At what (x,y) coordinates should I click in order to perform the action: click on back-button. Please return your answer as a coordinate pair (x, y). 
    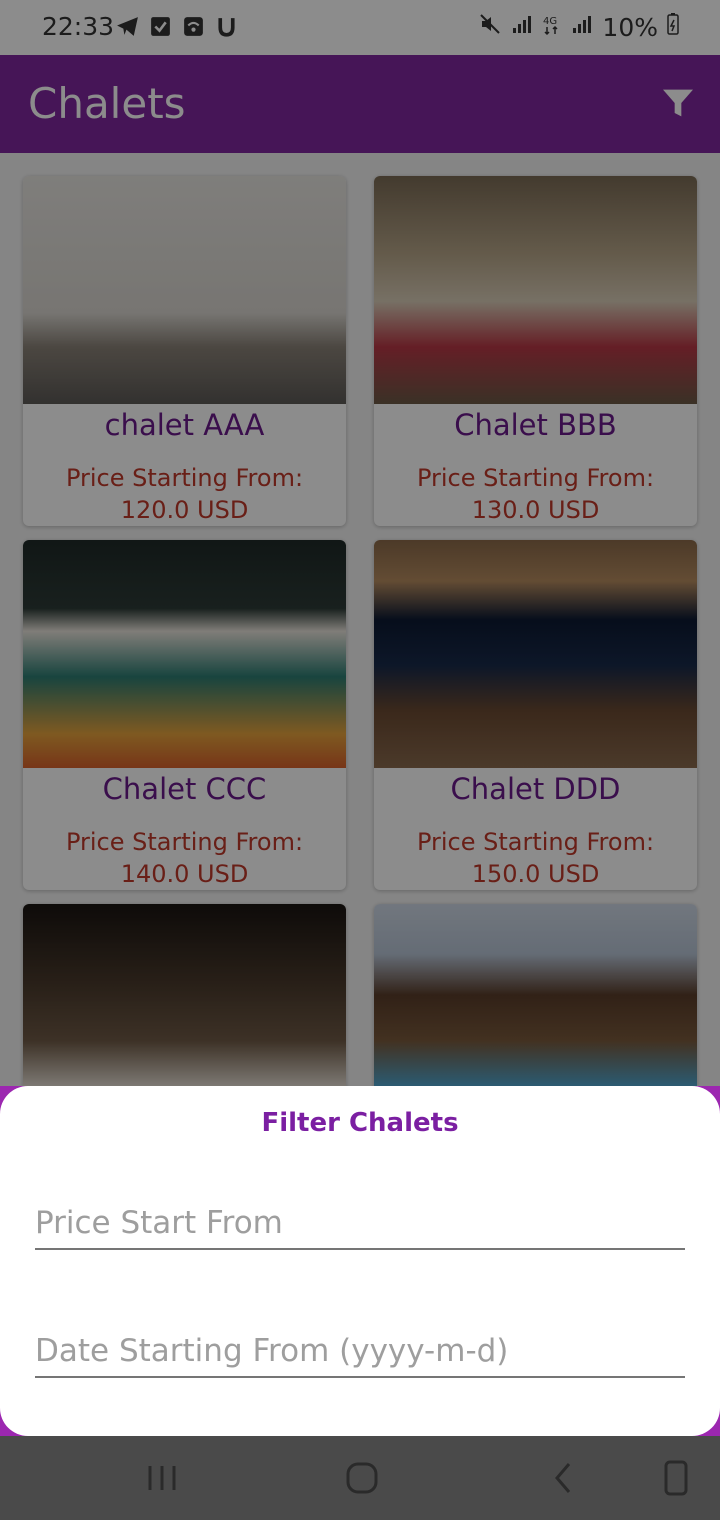
    Looking at the image, I should click on (564, 1478).